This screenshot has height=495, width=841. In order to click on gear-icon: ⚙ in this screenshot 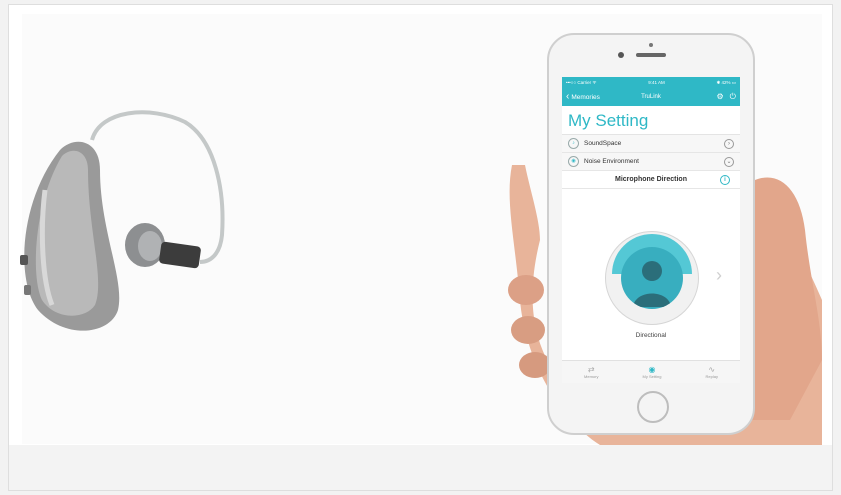, I will do `click(720, 97)`.